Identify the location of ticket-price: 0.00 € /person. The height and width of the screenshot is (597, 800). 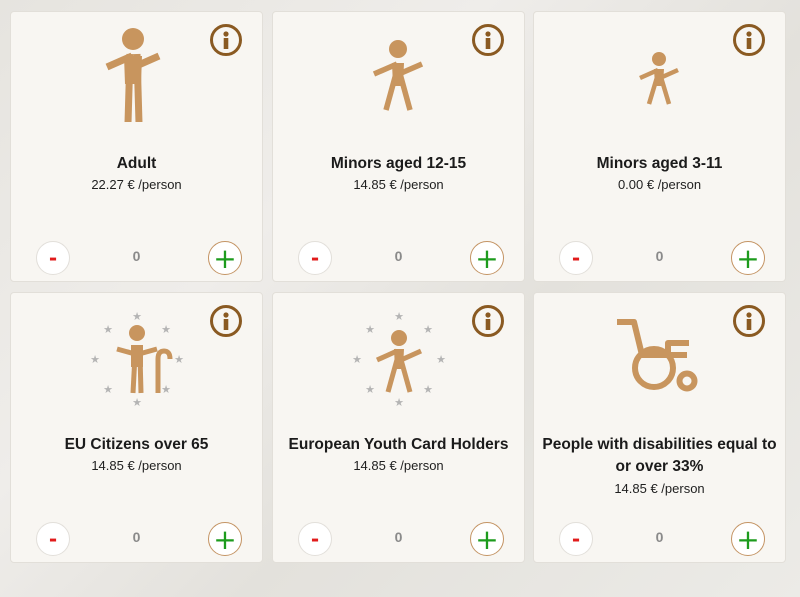
(659, 184).